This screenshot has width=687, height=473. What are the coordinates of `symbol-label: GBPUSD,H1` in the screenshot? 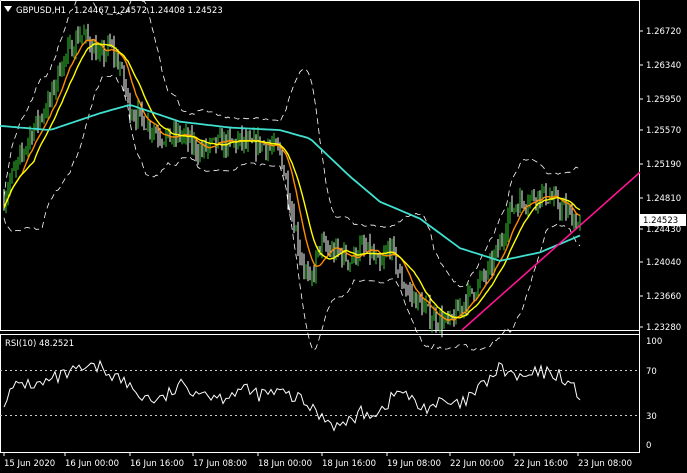 It's located at (41, 11).